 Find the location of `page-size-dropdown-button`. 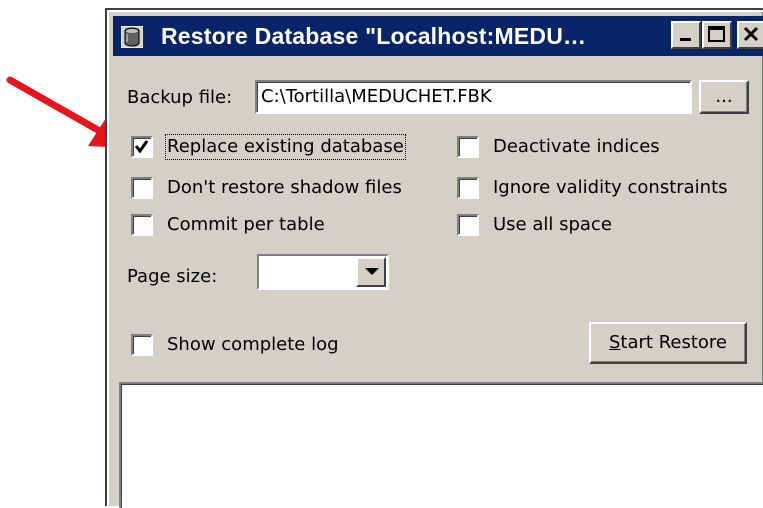

page-size-dropdown-button is located at coordinates (371, 272).